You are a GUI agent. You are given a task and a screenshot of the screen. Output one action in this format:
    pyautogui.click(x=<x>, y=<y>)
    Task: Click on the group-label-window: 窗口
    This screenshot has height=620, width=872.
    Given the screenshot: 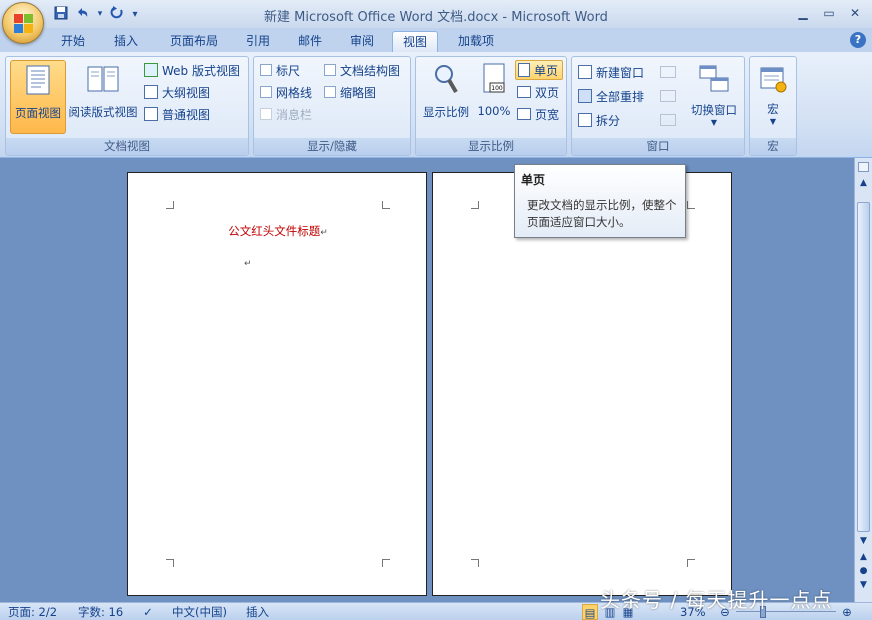 What is the action you would take?
    pyautogui.click(x=658, y=146)
    